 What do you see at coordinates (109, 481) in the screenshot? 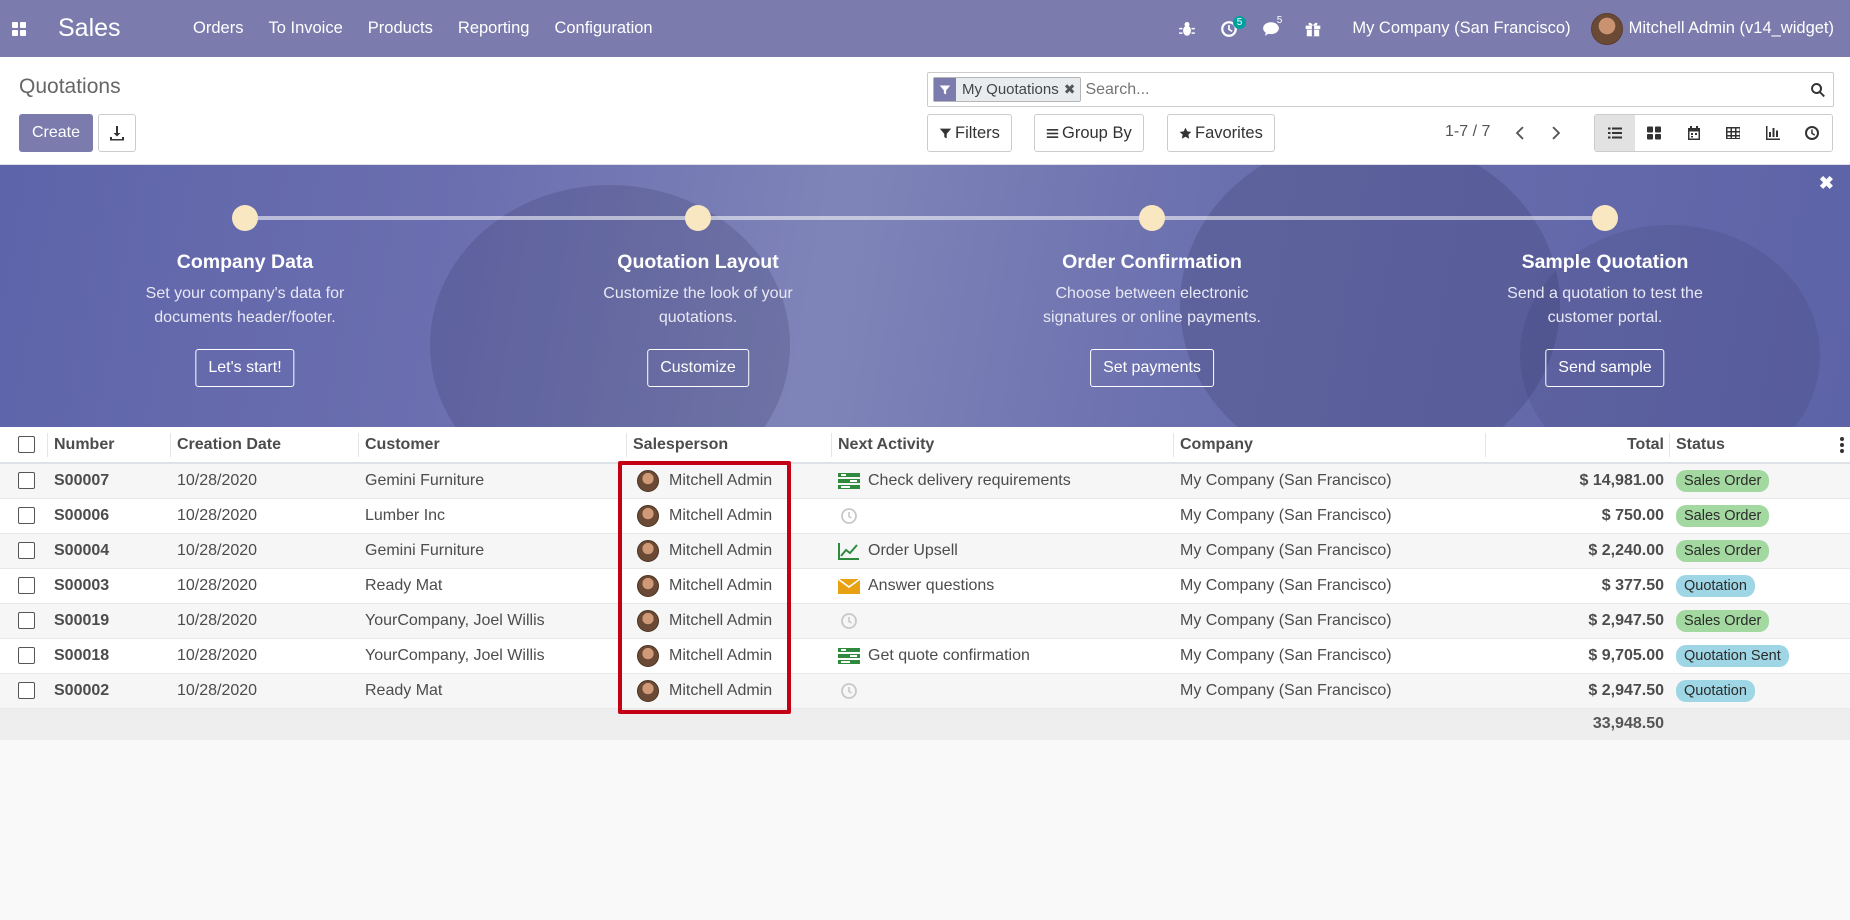
I see `cell-number: S00007` at bounding box center [109, 481].